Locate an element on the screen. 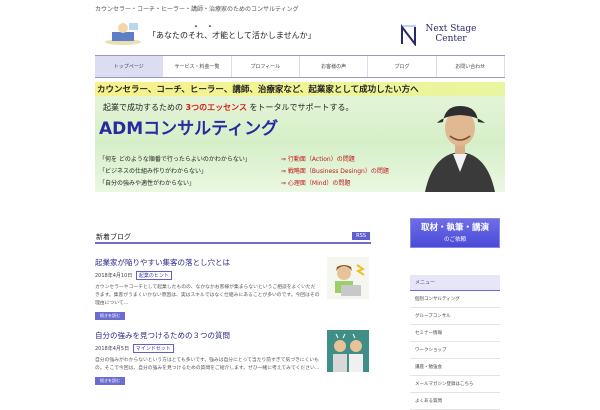 The width and height of the screenshot is (600, 410). nav-item-blog: ブログ is located at coordinates (402, 66).